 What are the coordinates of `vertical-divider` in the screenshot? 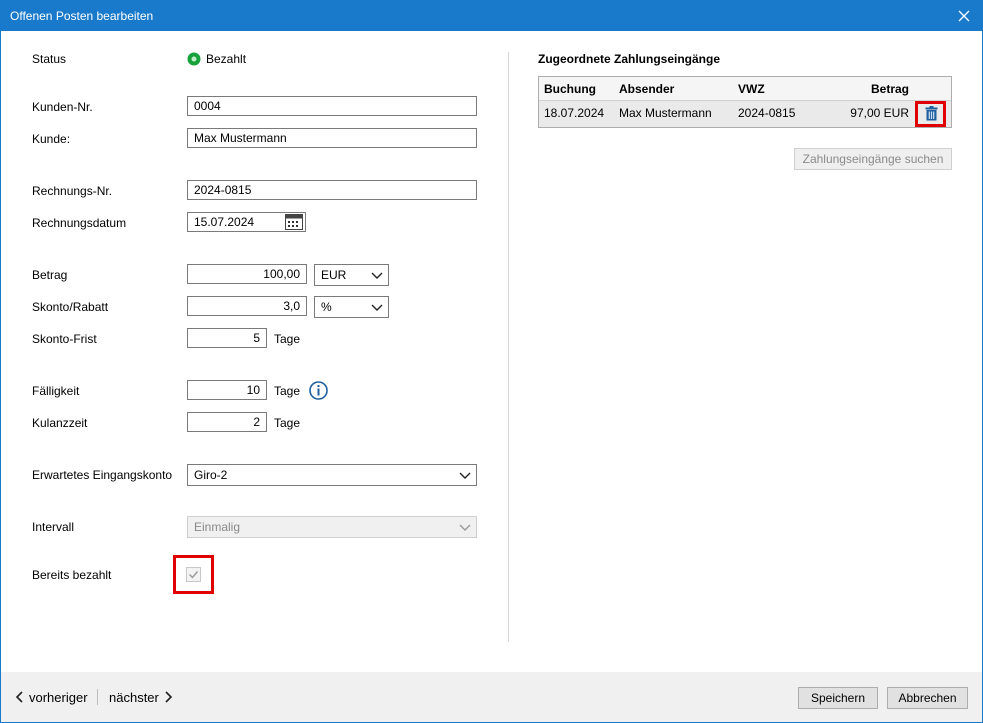 It's located at (508, 347).